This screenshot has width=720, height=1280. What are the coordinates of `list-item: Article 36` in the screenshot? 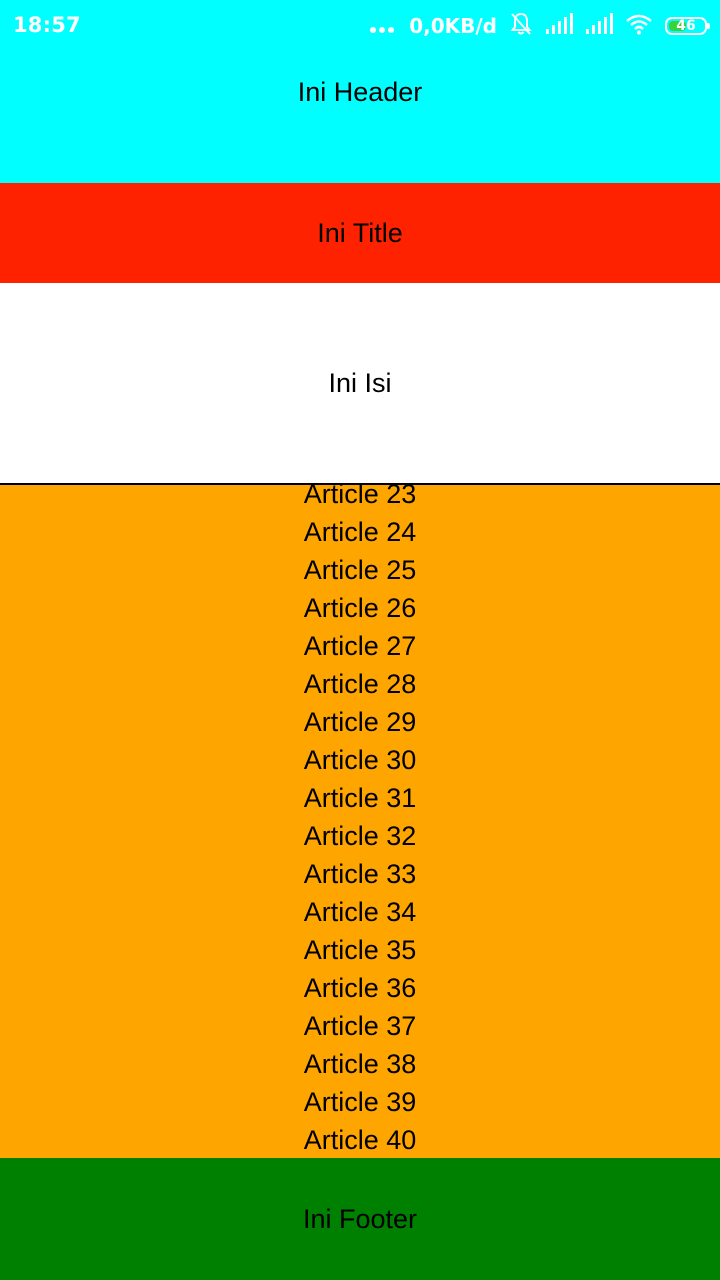 It's located at (360, 988).